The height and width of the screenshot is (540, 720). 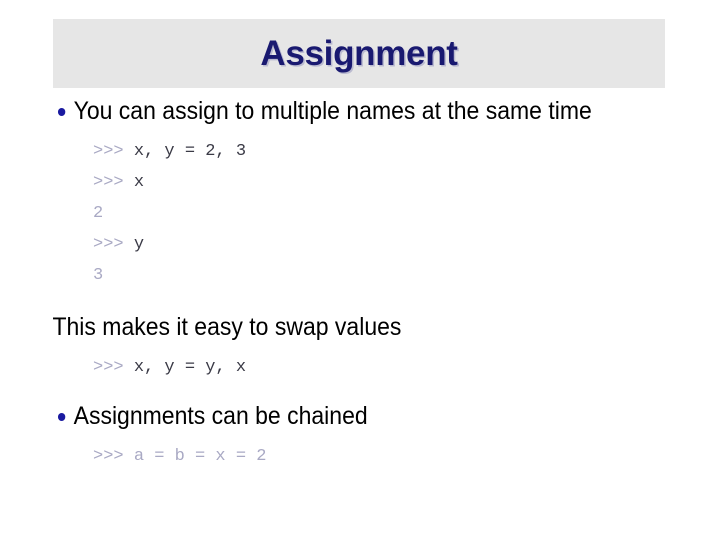 I want to click on page-title: Assignment, so click(x=359, y=53).